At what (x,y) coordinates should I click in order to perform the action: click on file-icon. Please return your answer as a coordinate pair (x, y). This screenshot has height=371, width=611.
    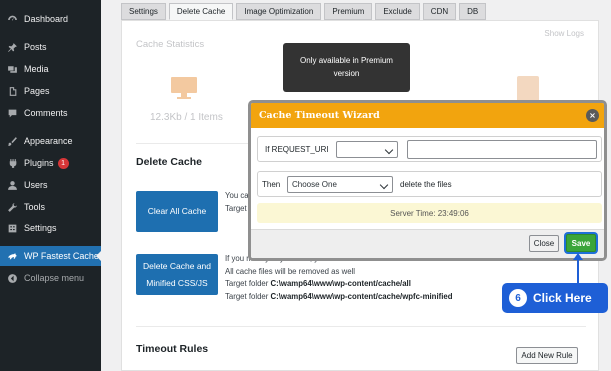
    Looking at the image, I should click on (528, 89).